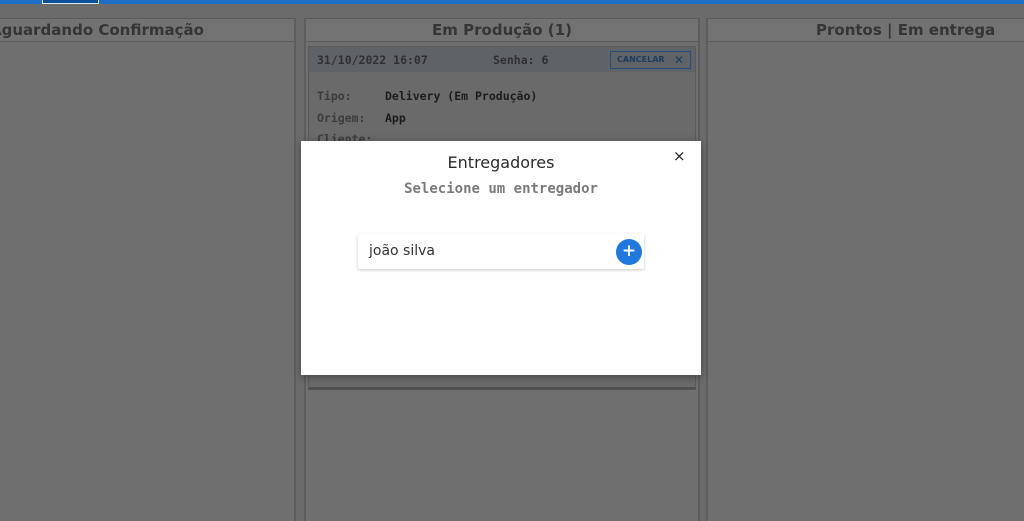 The width and height of the screenshot is (1024, 521). Describe the element at coordinates (461, 96) in the screenshot. I see `order-row-value: Delivery (Em Produção)` at that location.